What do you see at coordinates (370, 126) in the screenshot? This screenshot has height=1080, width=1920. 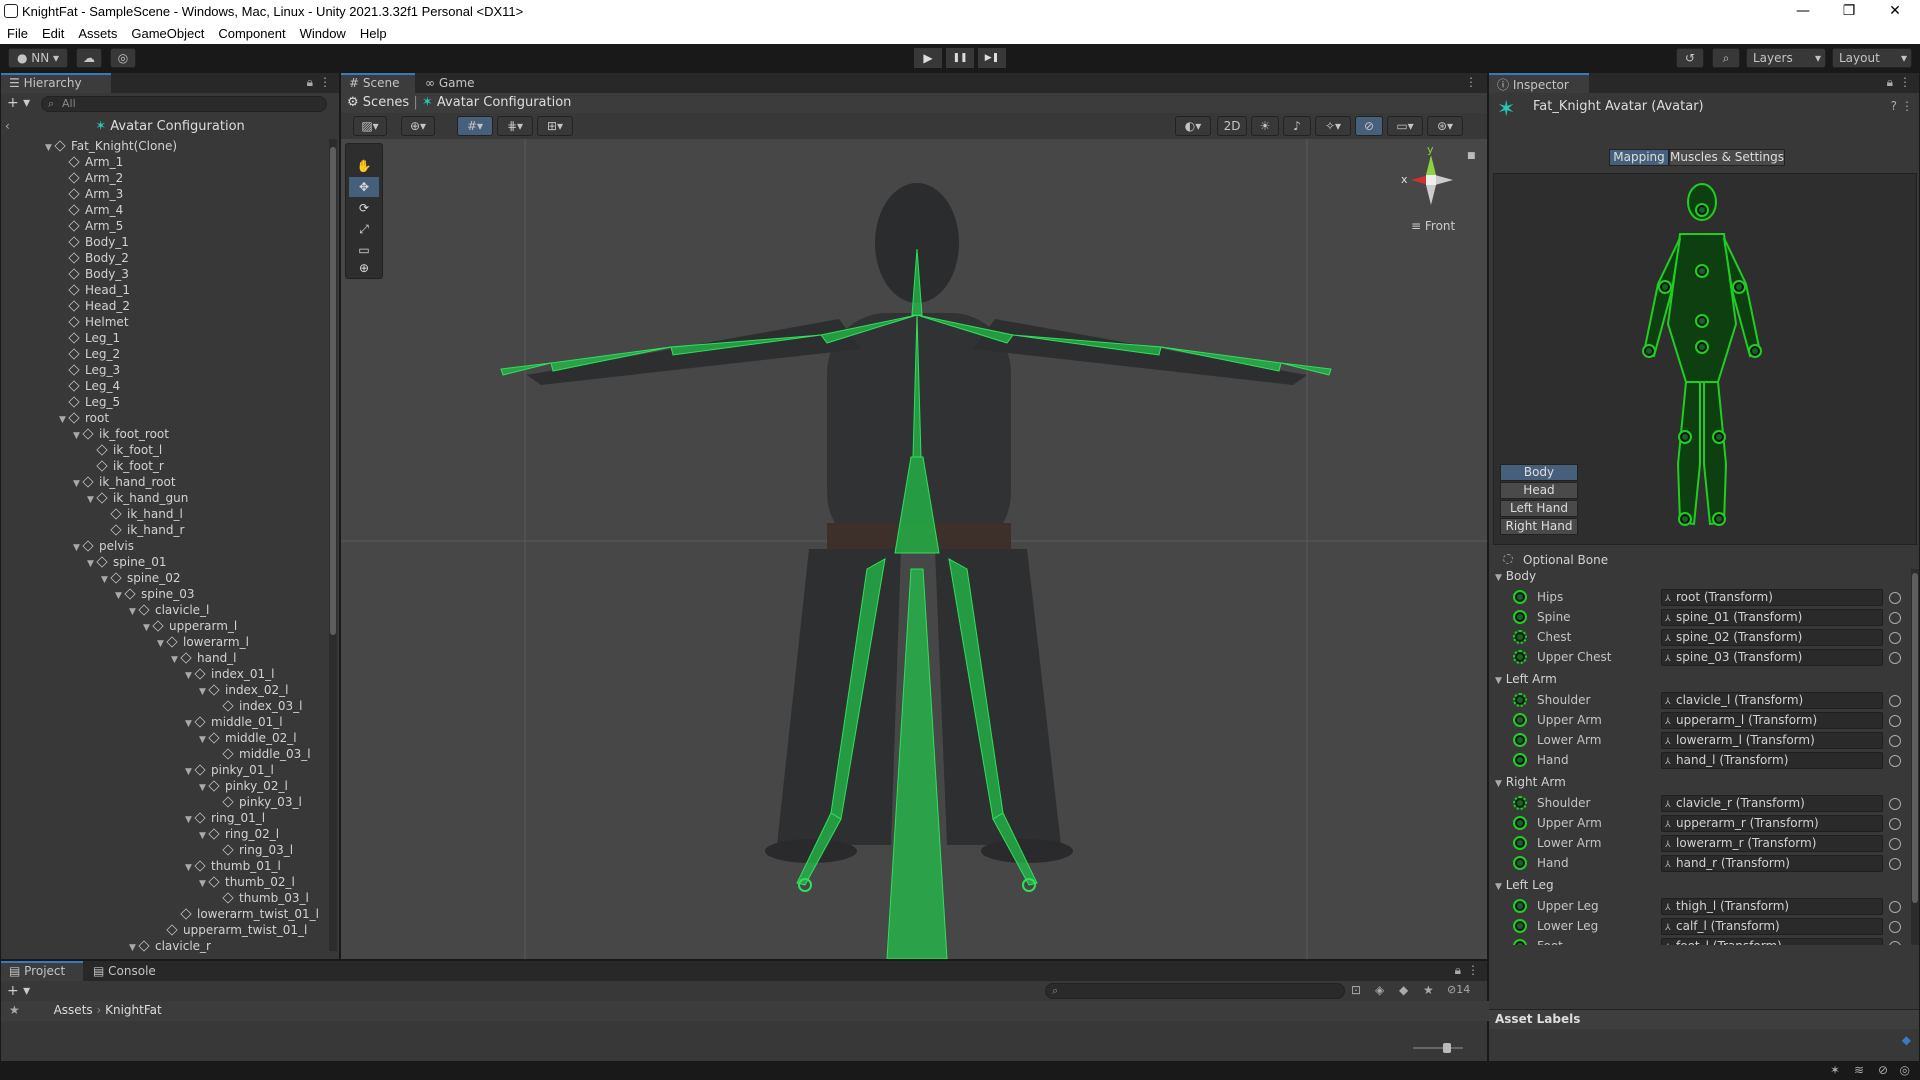 I see `draw-mode-dropdown: ▨▾` at bounding box center [370, 126].